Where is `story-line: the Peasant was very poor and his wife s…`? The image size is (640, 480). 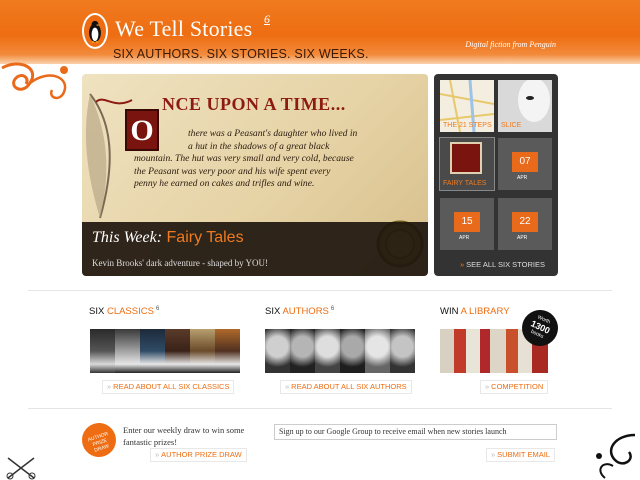 story-line: the Peasant was very poor and his wife s… is located at coordinates (232, 171).